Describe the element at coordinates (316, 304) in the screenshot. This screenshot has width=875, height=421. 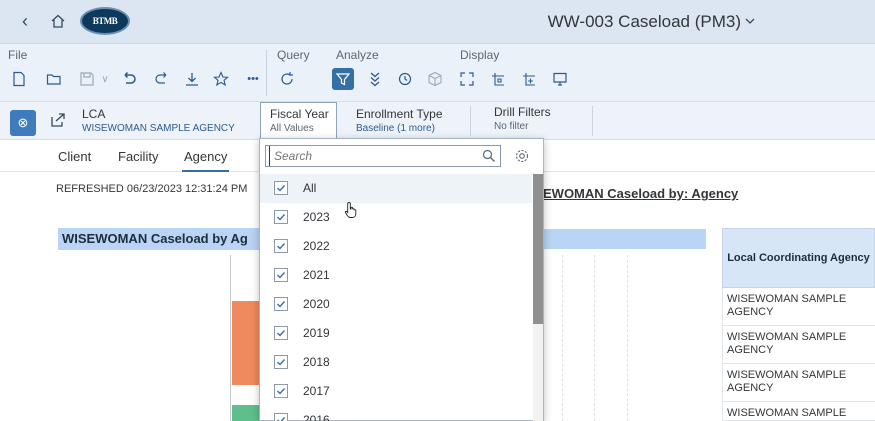
I see `list-item-label: 2020` at that location.